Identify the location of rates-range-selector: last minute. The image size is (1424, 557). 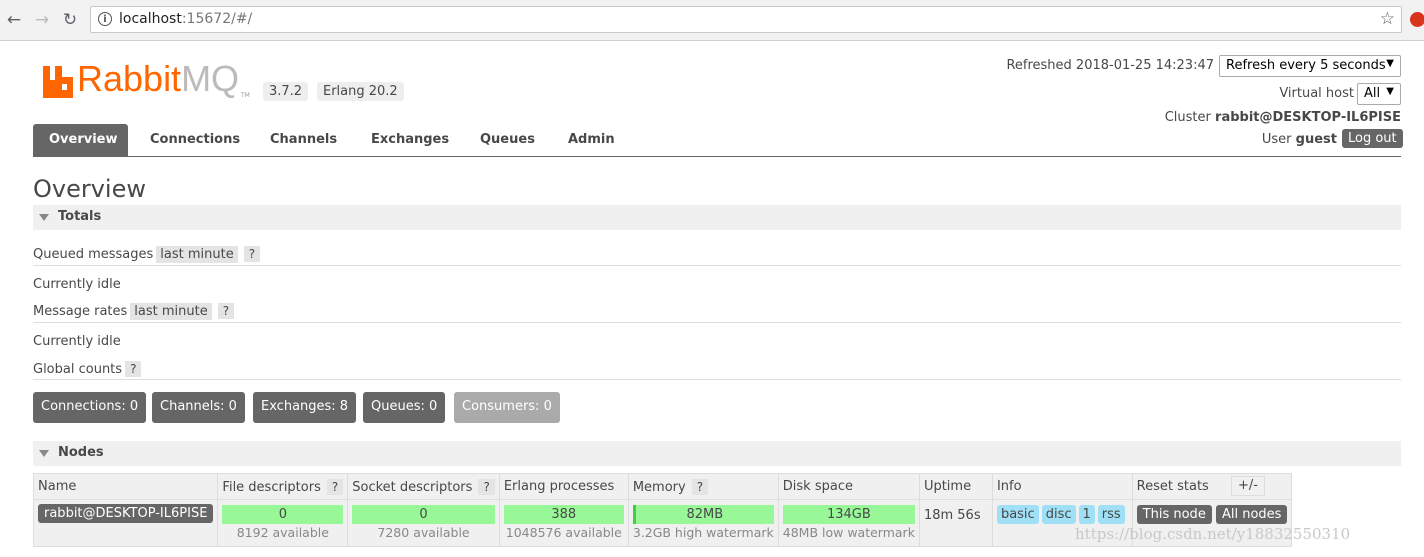
(171, 311).